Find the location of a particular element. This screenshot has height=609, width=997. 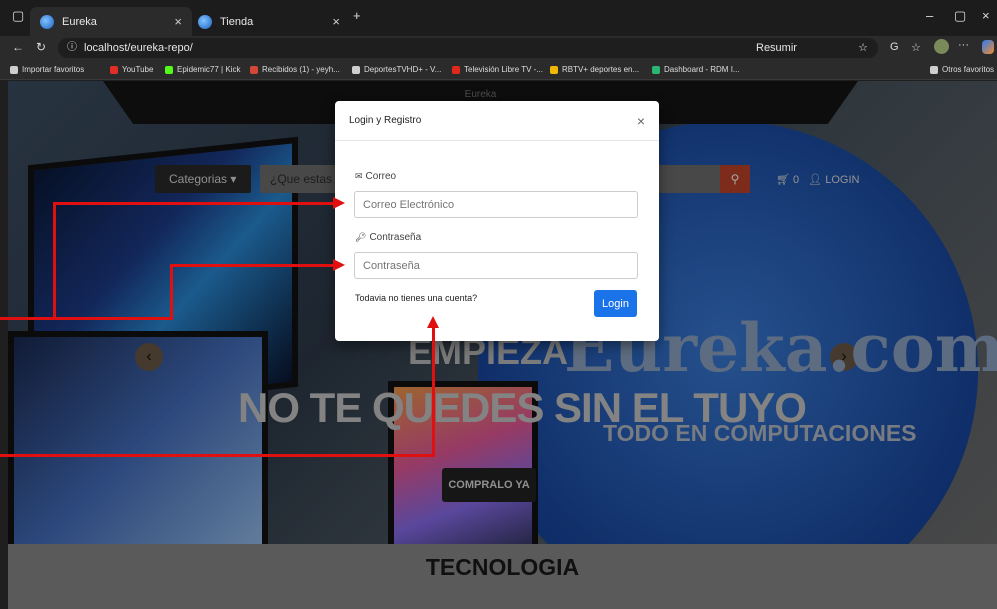

profile-avatar is located at coordinates (941, 46).